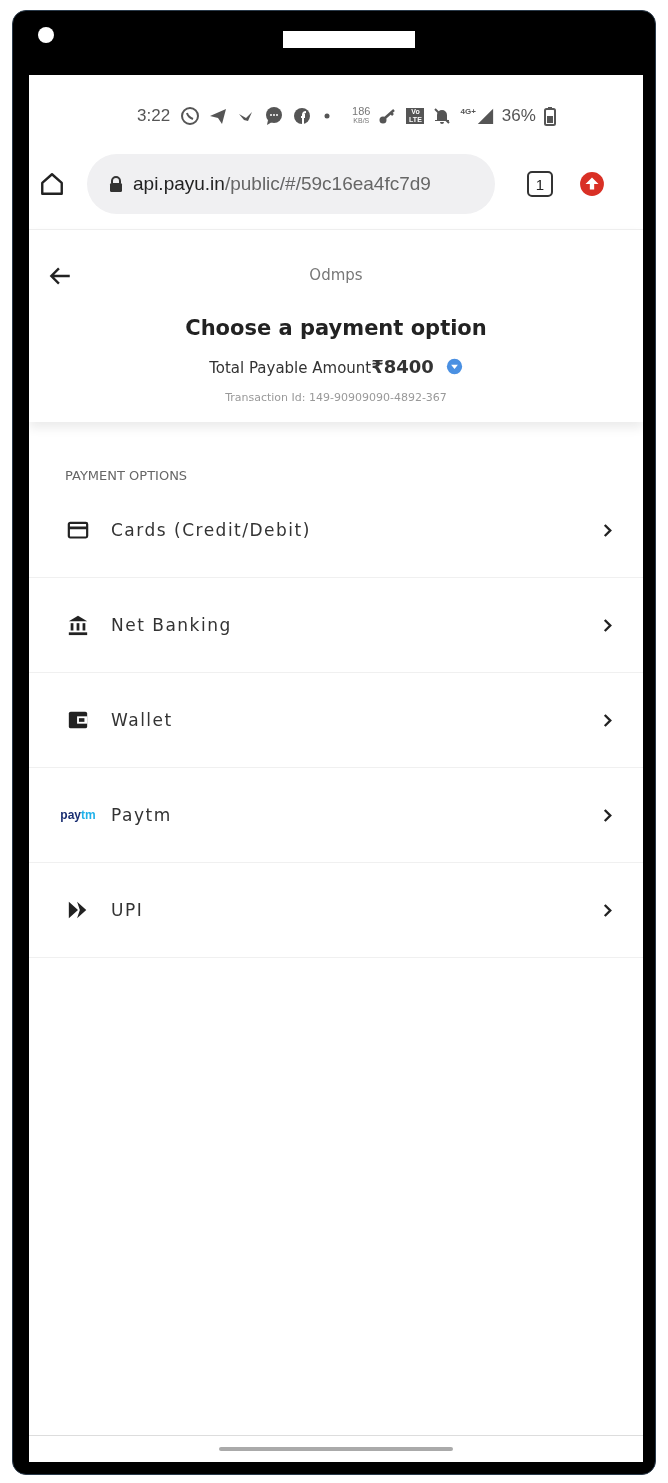 Image resolution: width=668 pixels, height=1483 pixels. What do you see at coordinates (127, 475) in the screenshot?
I see `section-label: PAYMENT OPTIONS` at bounding box center [127, 475].